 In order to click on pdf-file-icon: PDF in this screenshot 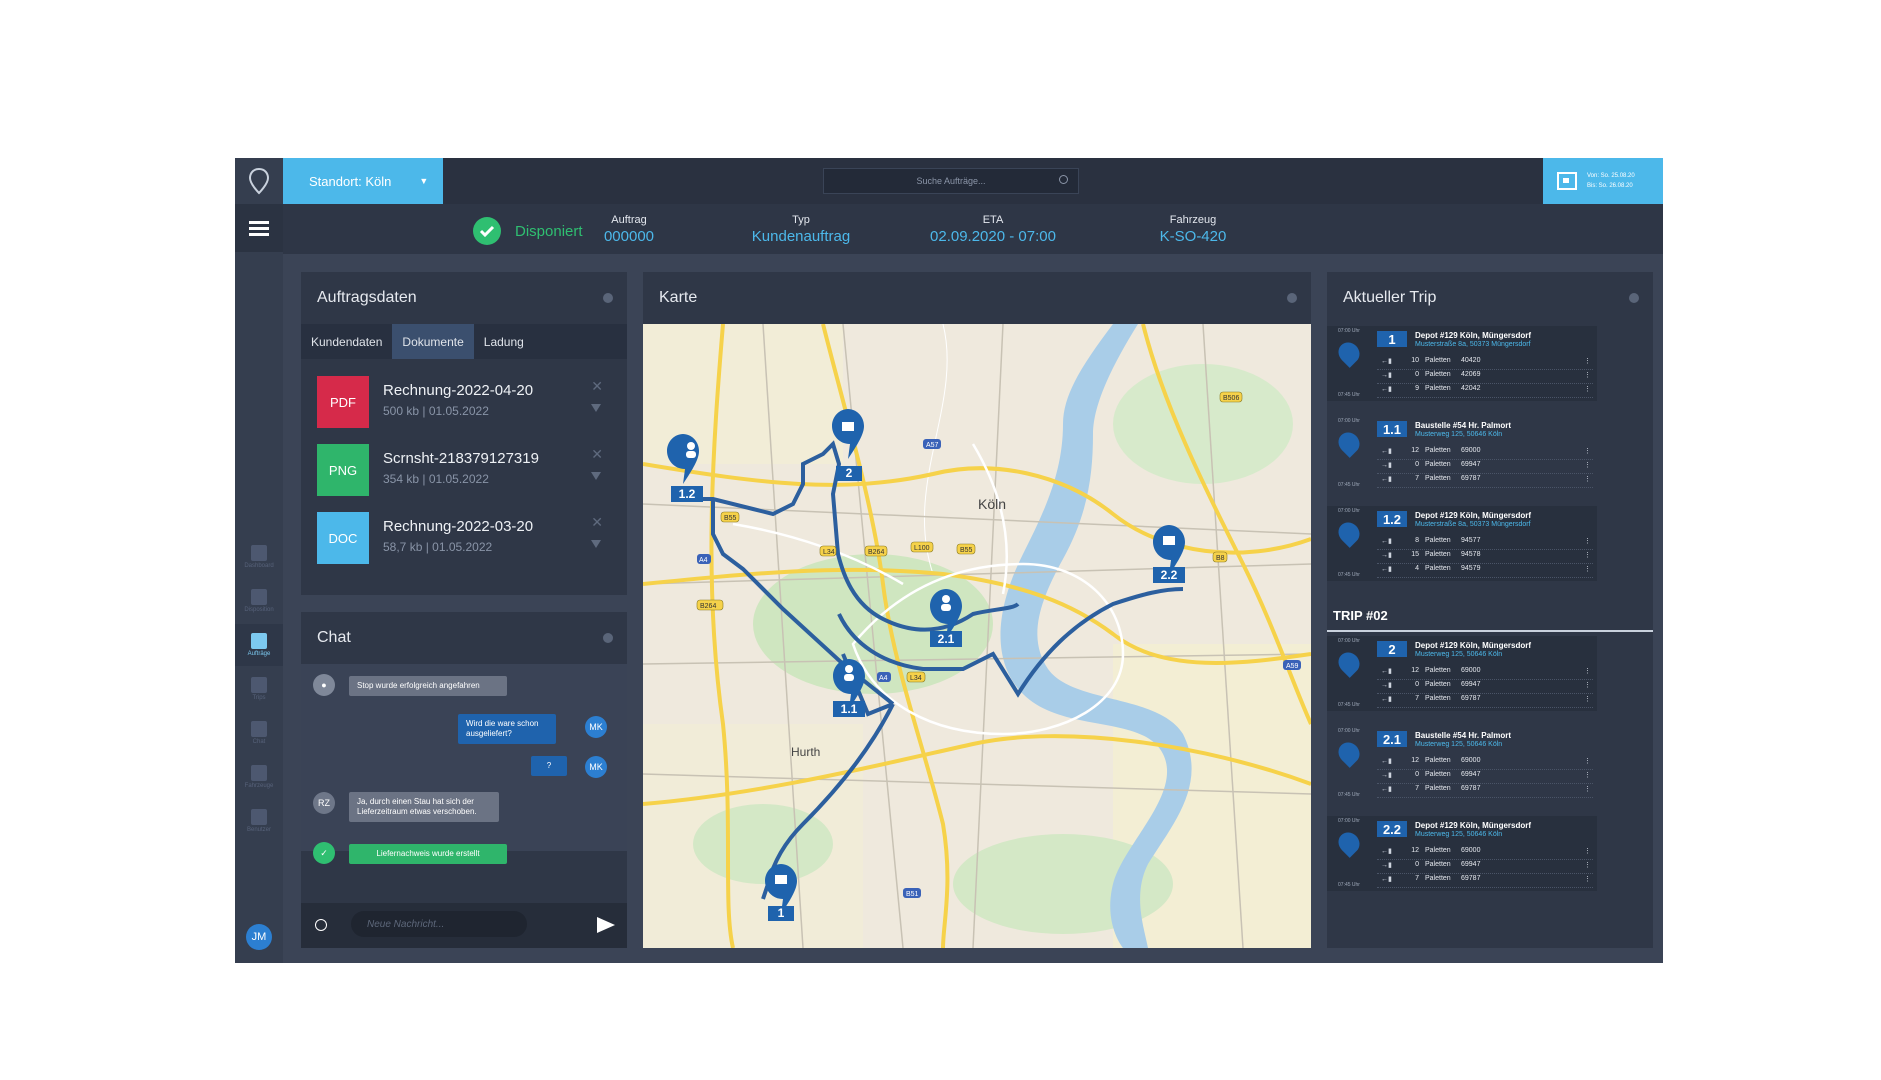, I will do `click(343, 402)`.